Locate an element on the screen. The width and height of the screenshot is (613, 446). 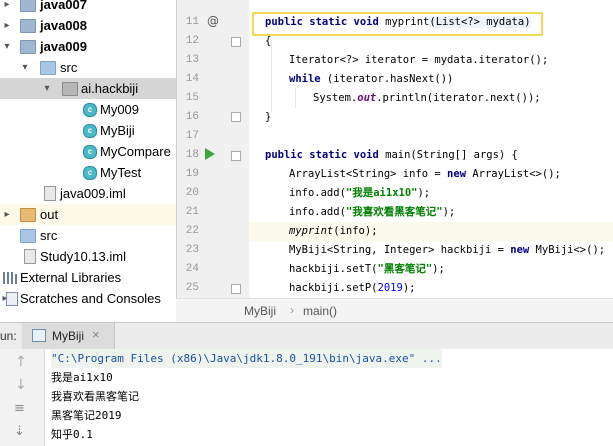
tree-item-class-mybiji: c MyBiji is located at coordinates (88, 130).